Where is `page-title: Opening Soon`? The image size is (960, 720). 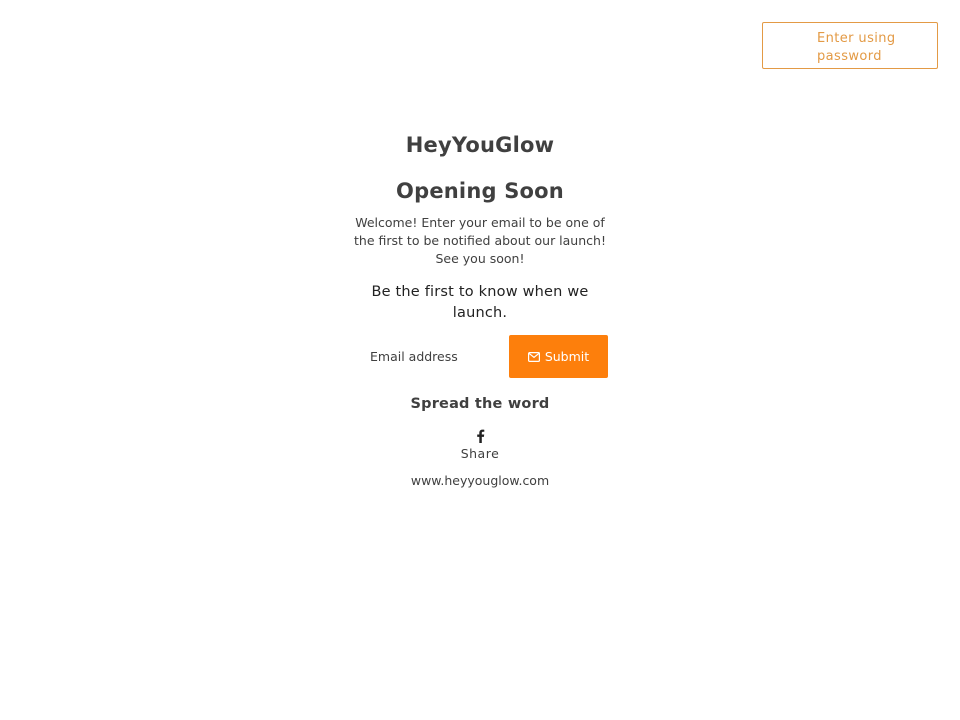
page-title: Opening Soon is located at coordinates (480, 191).